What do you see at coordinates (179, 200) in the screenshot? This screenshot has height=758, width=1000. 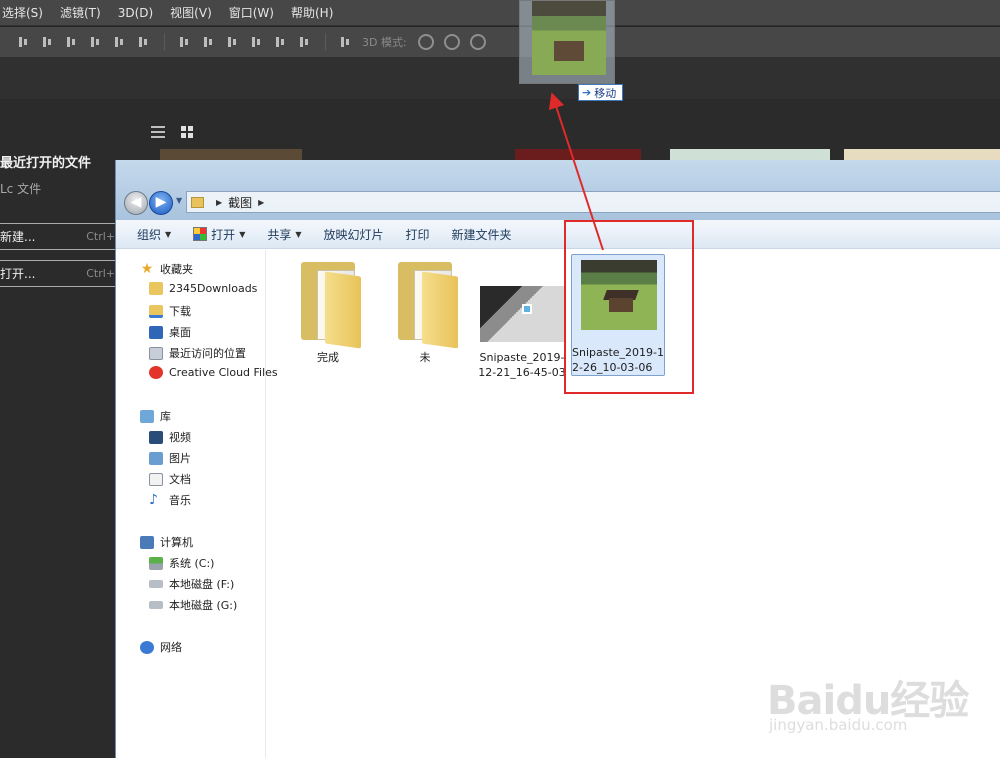 I see `history-dropdown-icon: ▼` at bounding box center [179, 200].